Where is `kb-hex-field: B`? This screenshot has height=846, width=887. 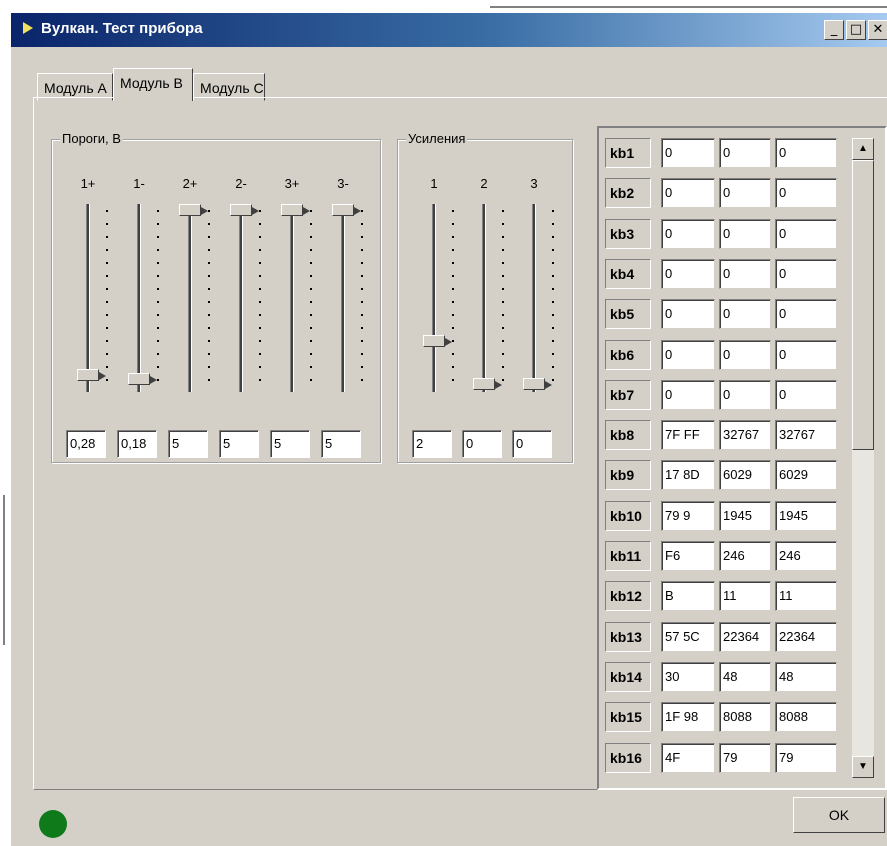
kb-hex-field: B is located at coordinates (688, 596).